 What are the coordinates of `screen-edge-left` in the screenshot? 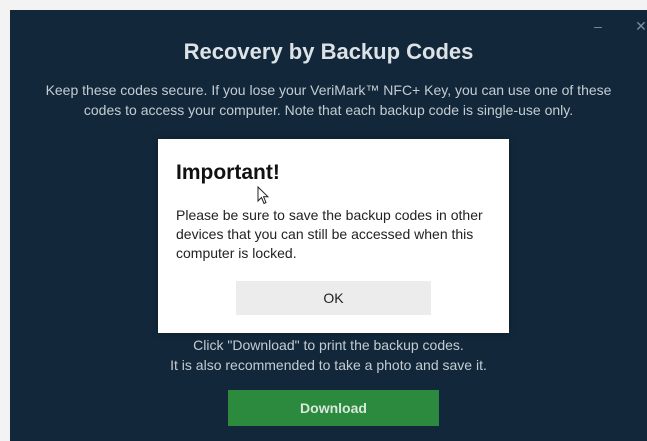 It's located at (5, 225).